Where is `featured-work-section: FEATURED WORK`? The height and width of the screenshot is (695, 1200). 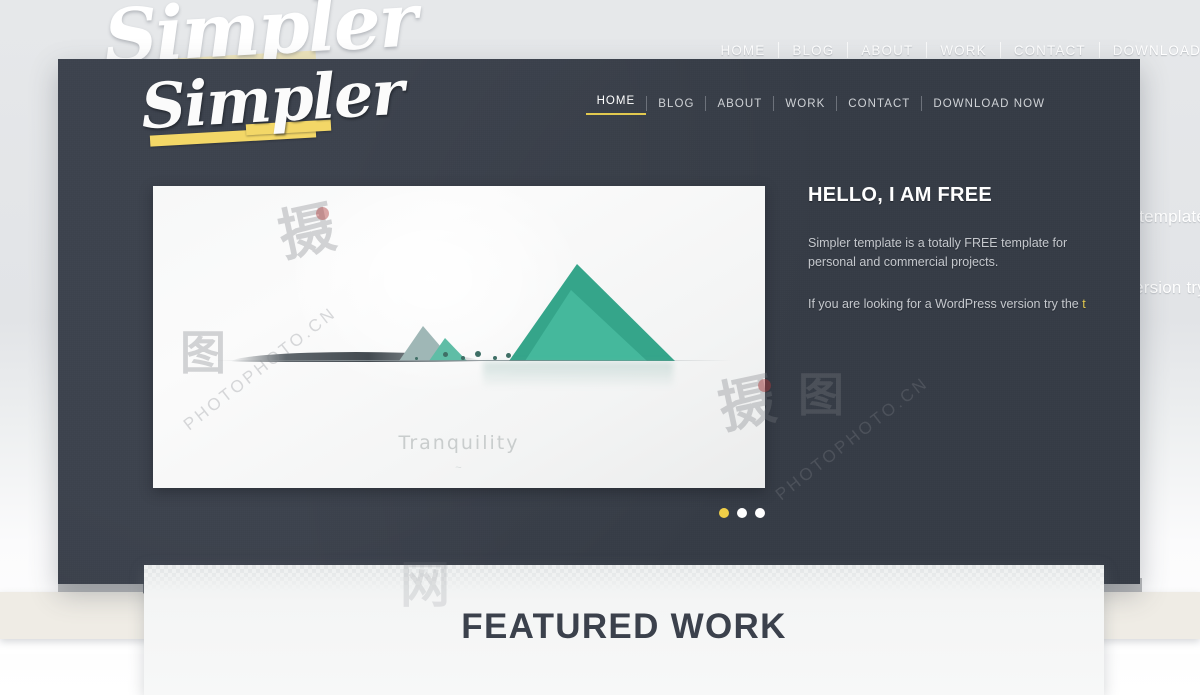 featured-work-section: FEATURED WORK is located at coordinates (624, 630).